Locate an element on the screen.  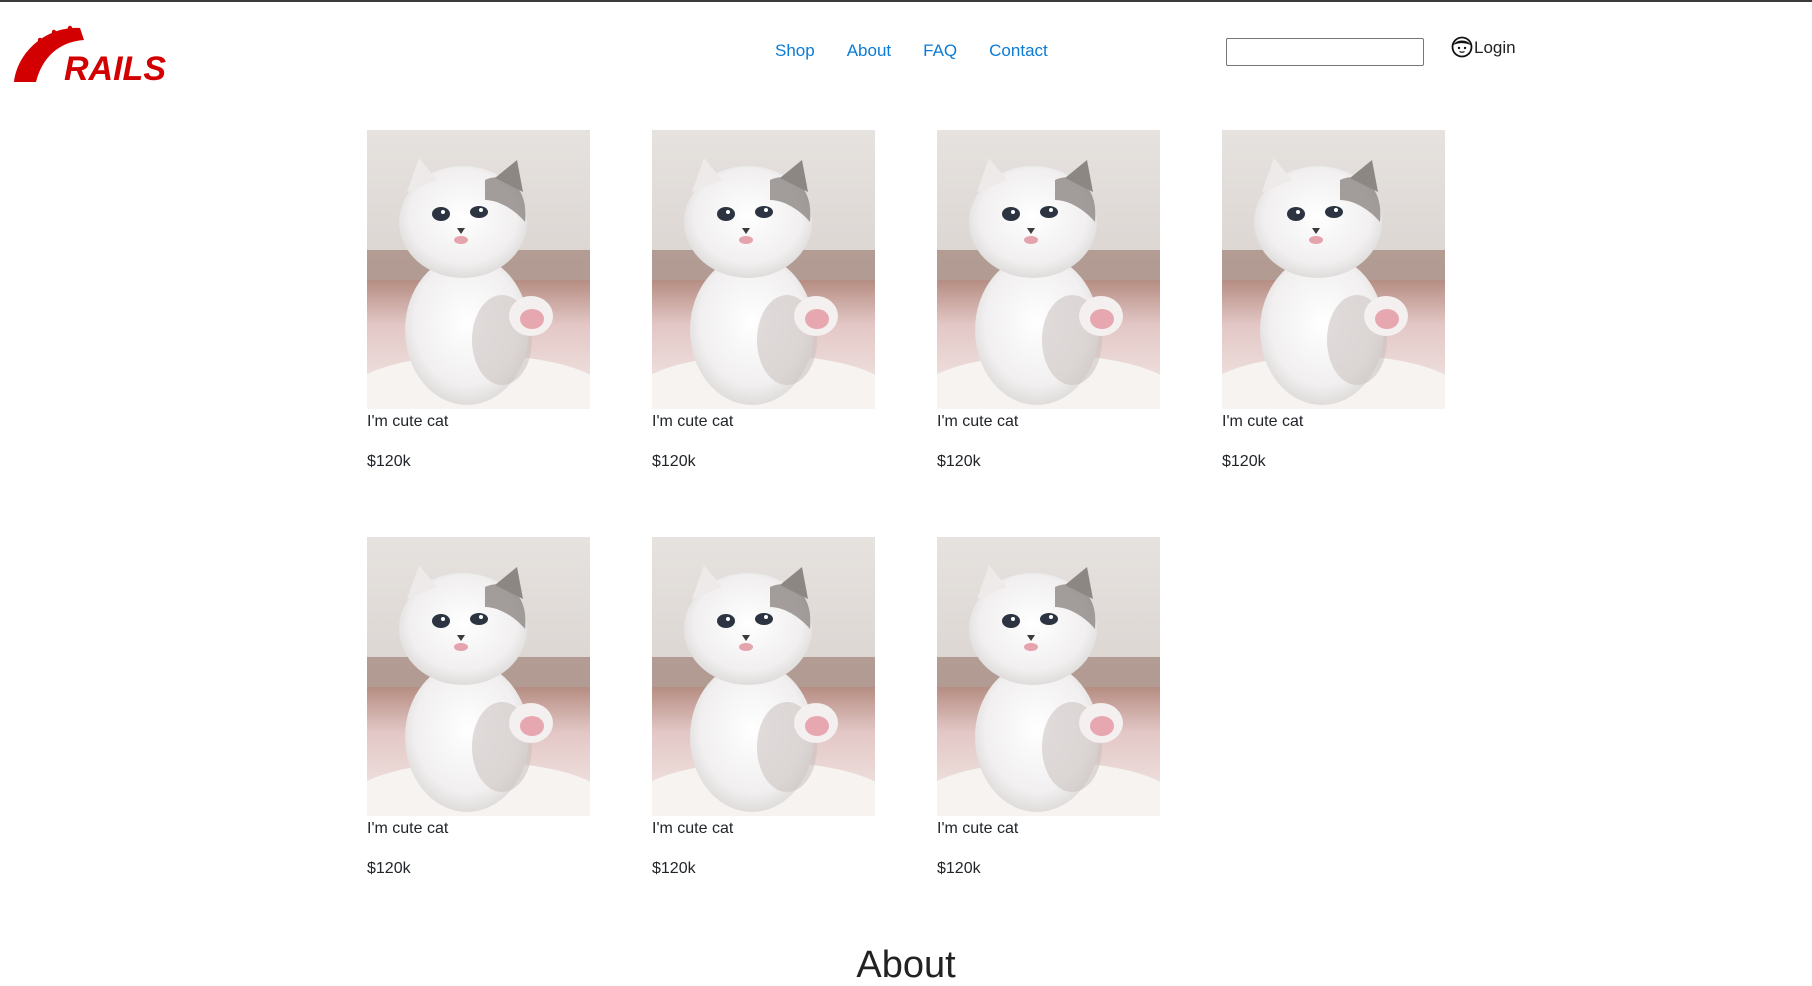
nav-faq: FAQ is located at coordinates (940, 51).